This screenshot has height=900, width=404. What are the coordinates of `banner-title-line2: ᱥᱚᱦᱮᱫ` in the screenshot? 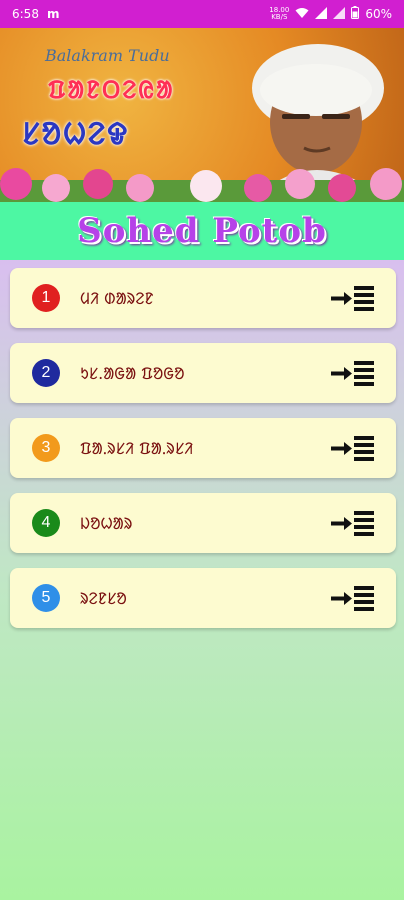 It's located at (76, 134).